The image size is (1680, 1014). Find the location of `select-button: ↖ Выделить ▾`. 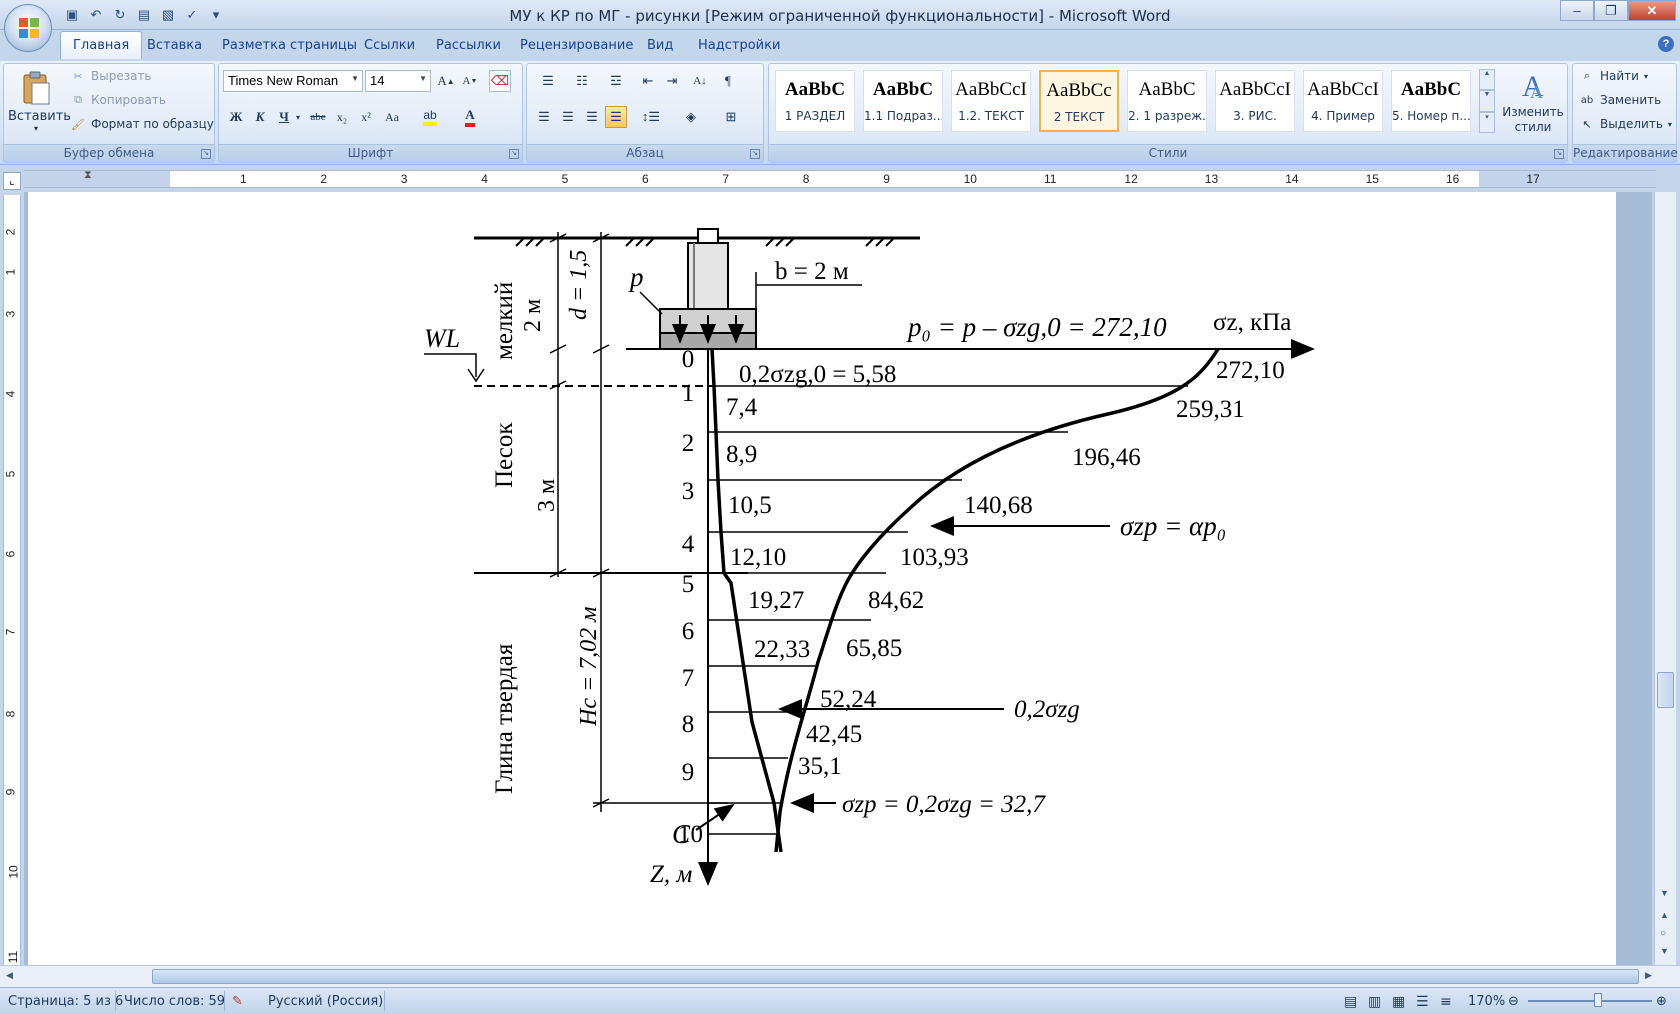

select-button: ↖ Выделить ▾ is located at coordinates (1625, 124).